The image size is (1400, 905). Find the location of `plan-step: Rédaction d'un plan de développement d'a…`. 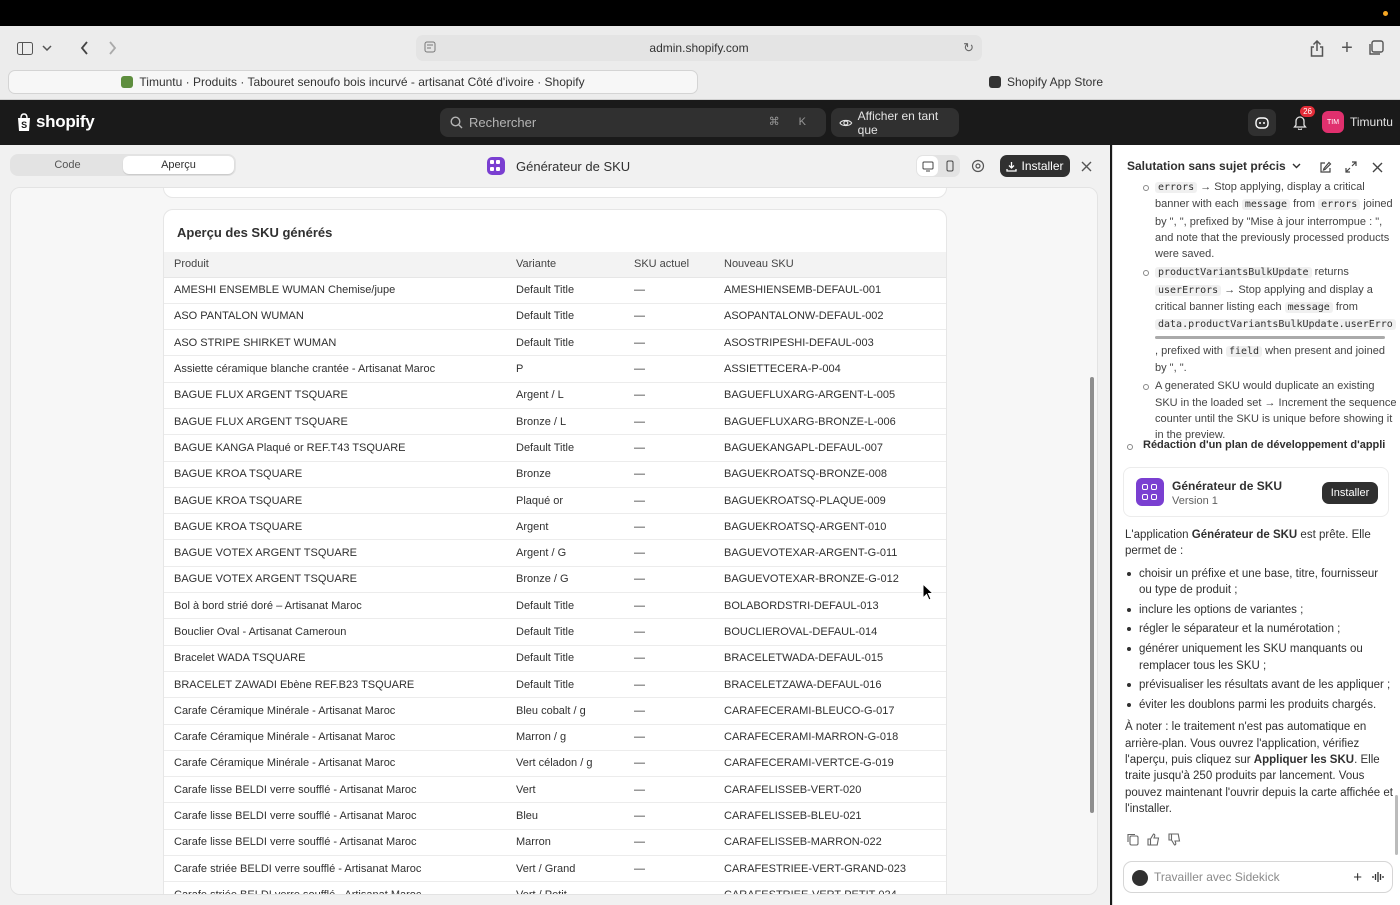

plan-step: Rédaction d'un plan de développement d'a… is located at coordinates (1256, 445).